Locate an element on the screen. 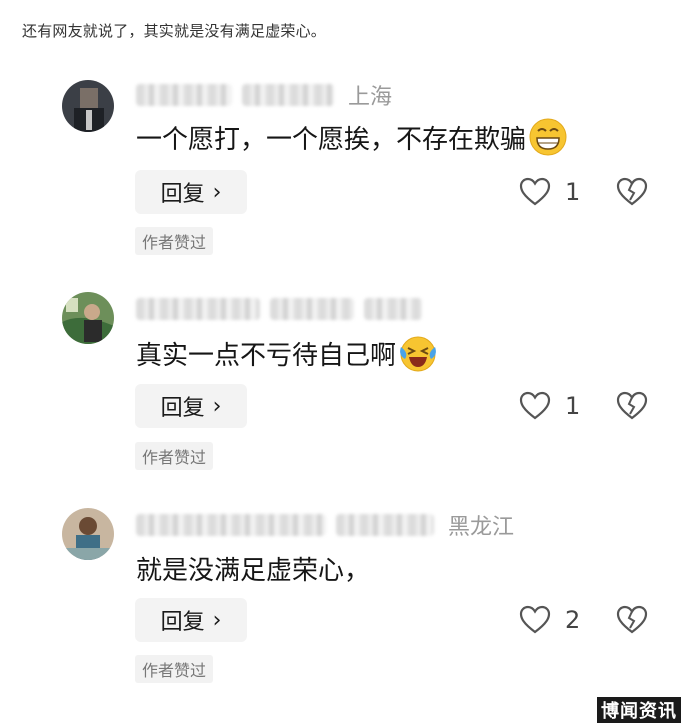 This screenshot has width=691, height=725. comment-text: 就是没满足虚荣心， is located at coordinates (253, 568).